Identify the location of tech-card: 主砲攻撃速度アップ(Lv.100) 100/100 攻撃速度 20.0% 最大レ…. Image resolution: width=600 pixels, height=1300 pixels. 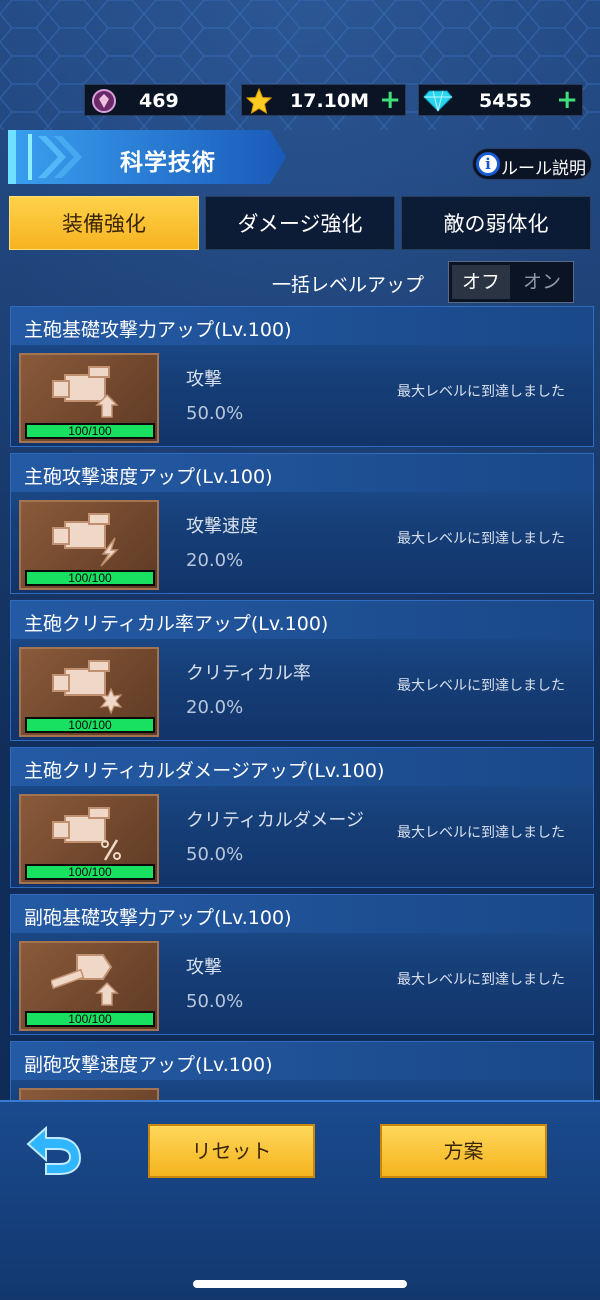
(302, 523).